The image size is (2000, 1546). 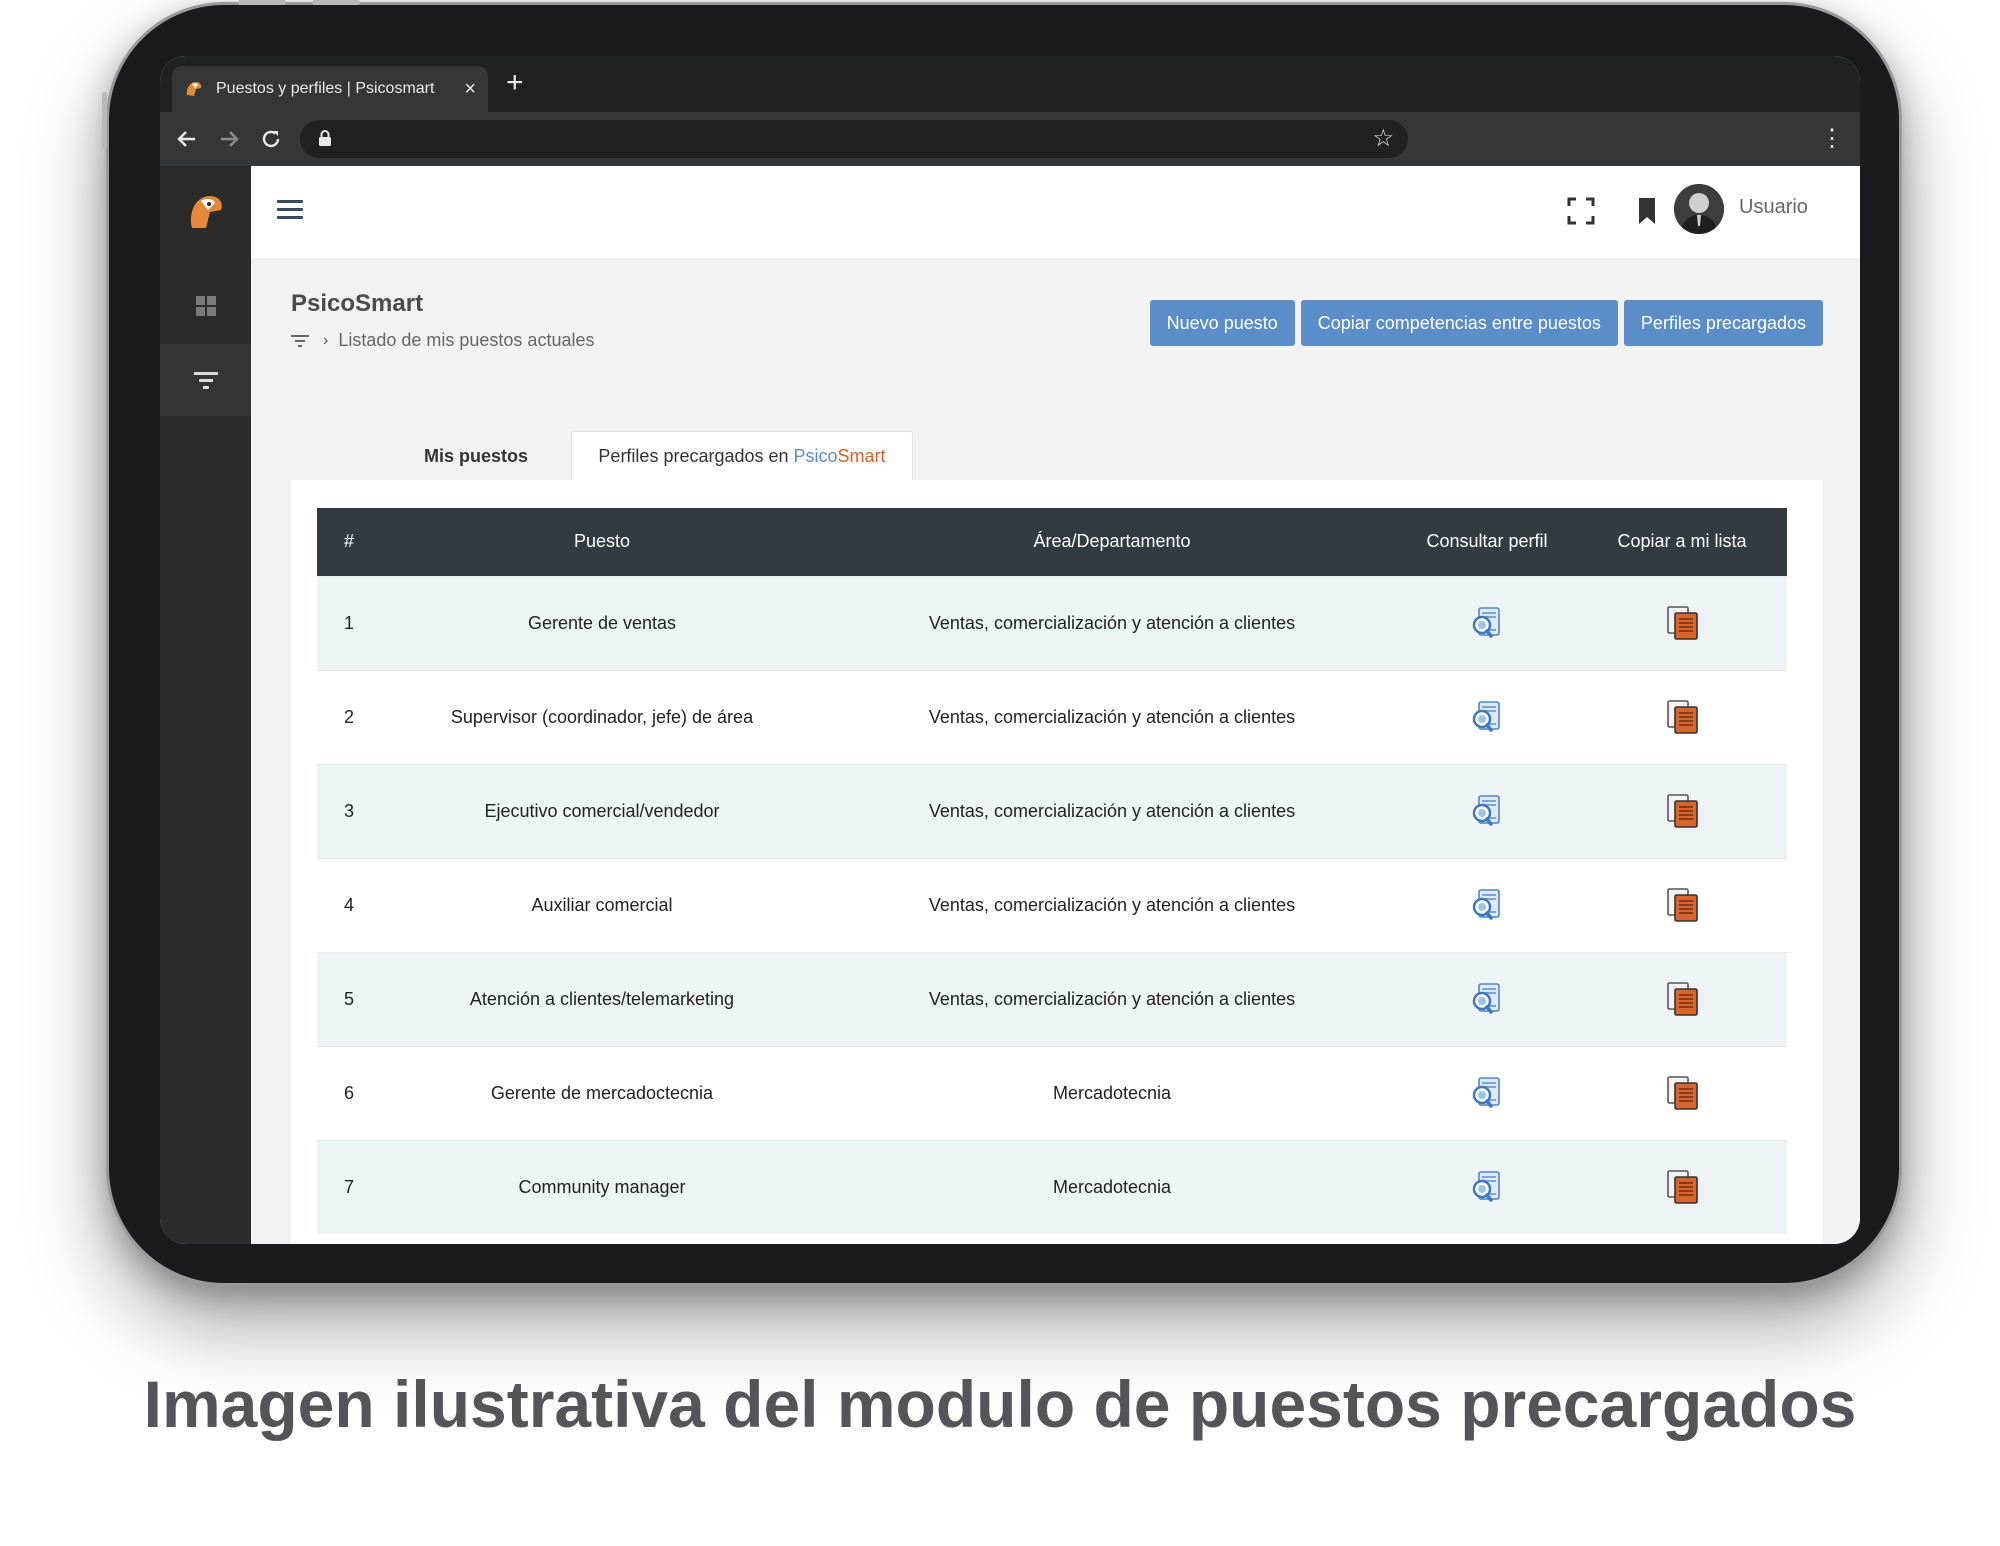 I want to click on reload-icon, so click(x=271, y=139).